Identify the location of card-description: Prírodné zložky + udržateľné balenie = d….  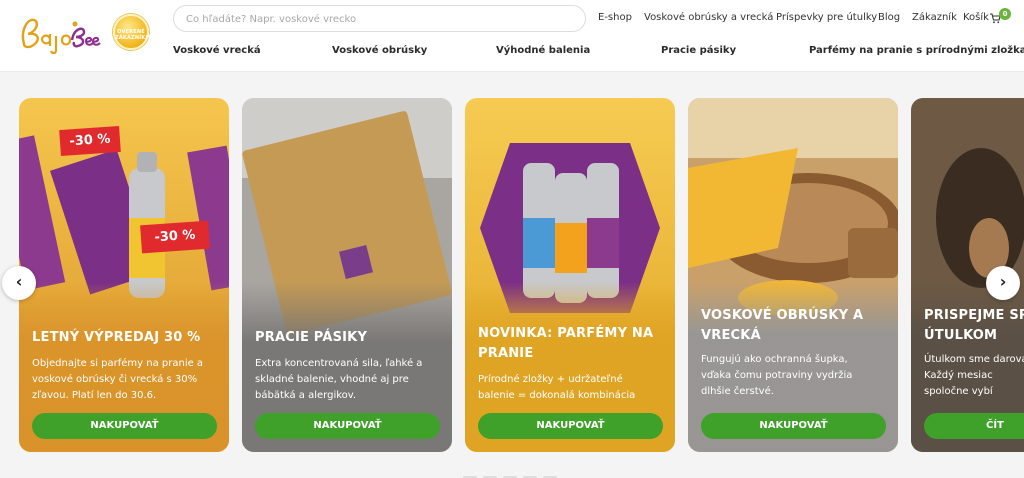
(557, 387).